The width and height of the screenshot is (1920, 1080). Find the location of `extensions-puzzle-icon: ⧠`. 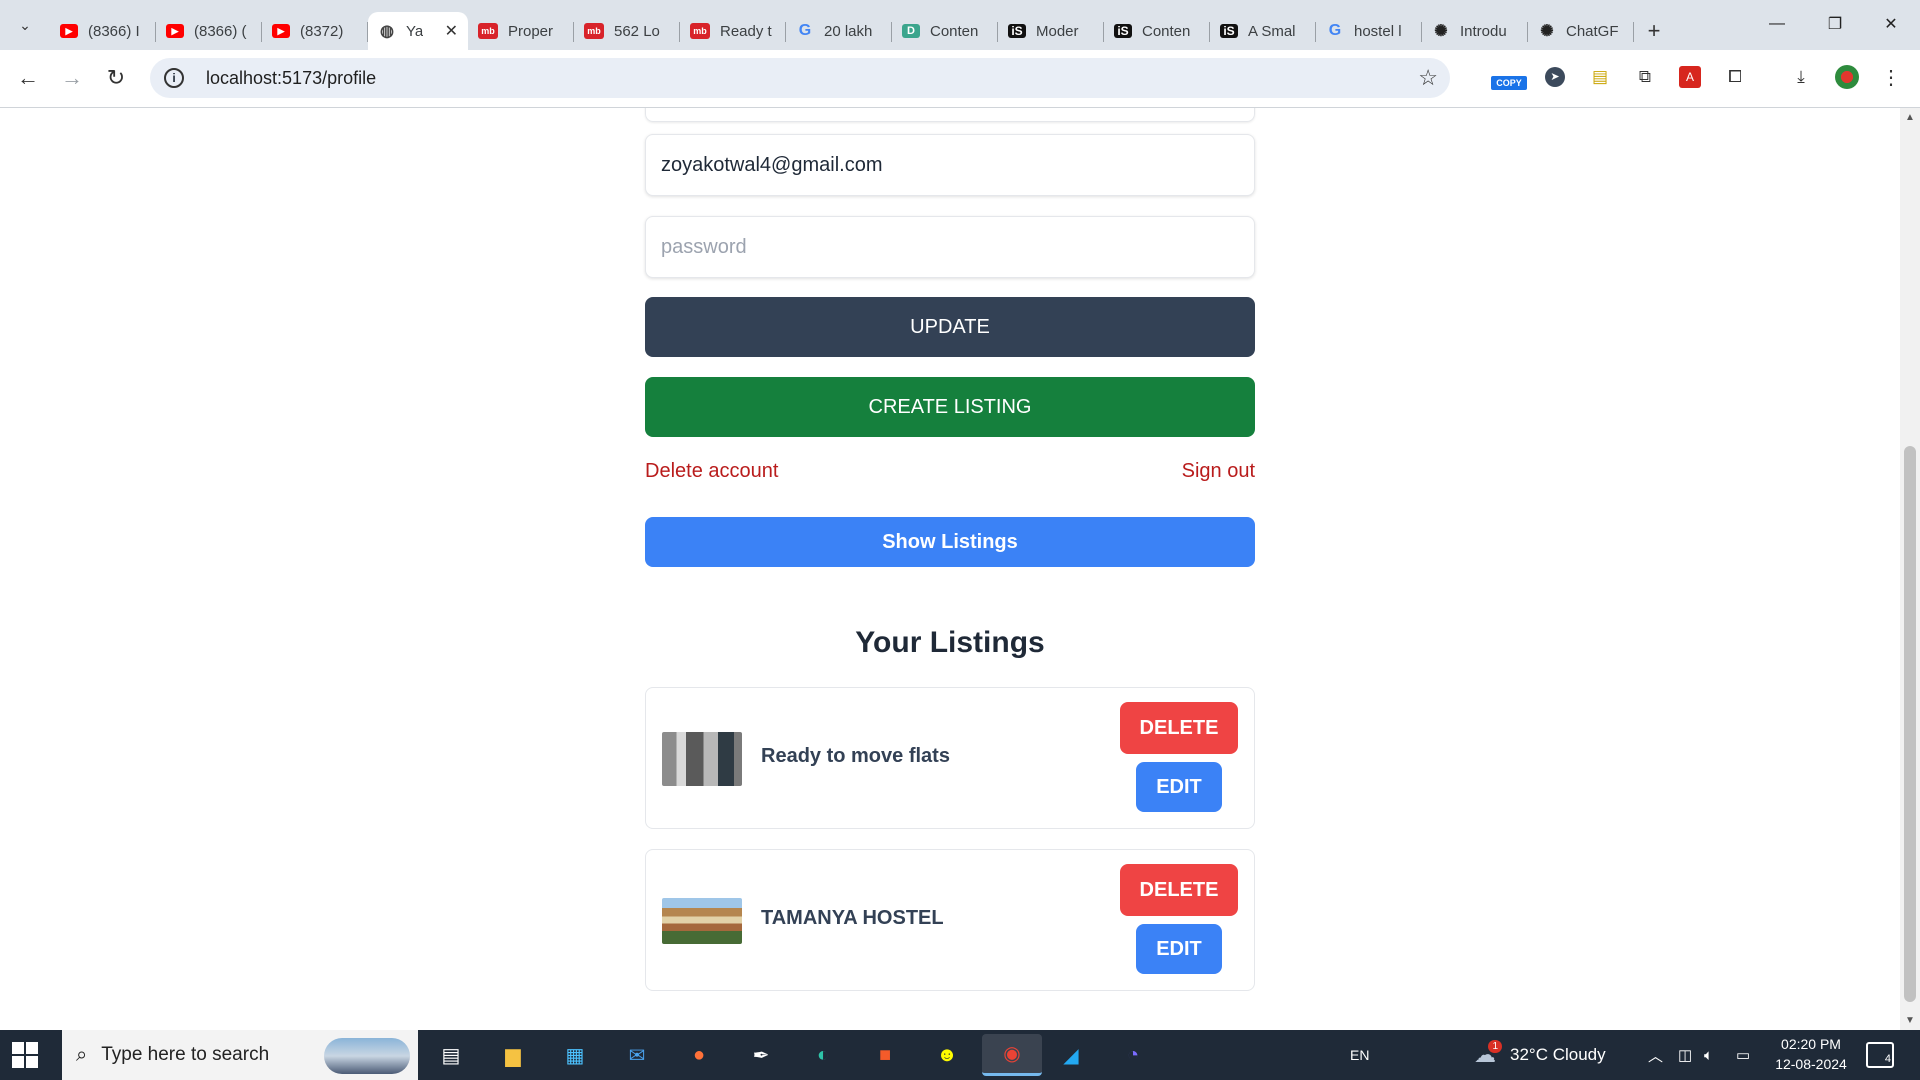

extensions-puzzle-icon: ⧠ is located at coordinates (1735, 77).